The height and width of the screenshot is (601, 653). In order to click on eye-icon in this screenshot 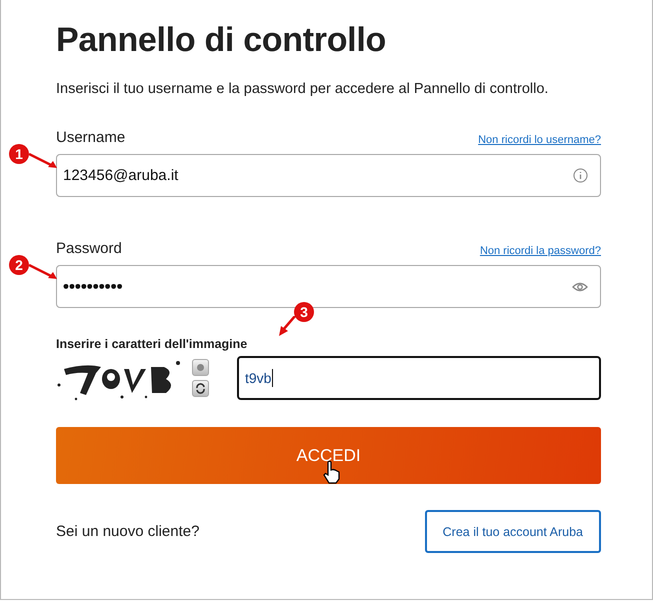, I will do `click(580, 287)`.